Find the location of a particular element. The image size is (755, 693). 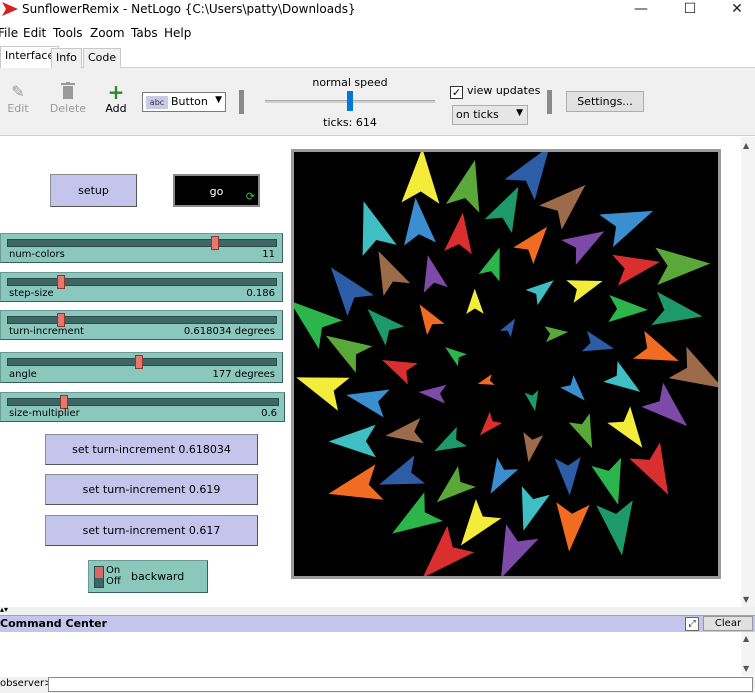

trash-icon is located at coordinates (68, 92).